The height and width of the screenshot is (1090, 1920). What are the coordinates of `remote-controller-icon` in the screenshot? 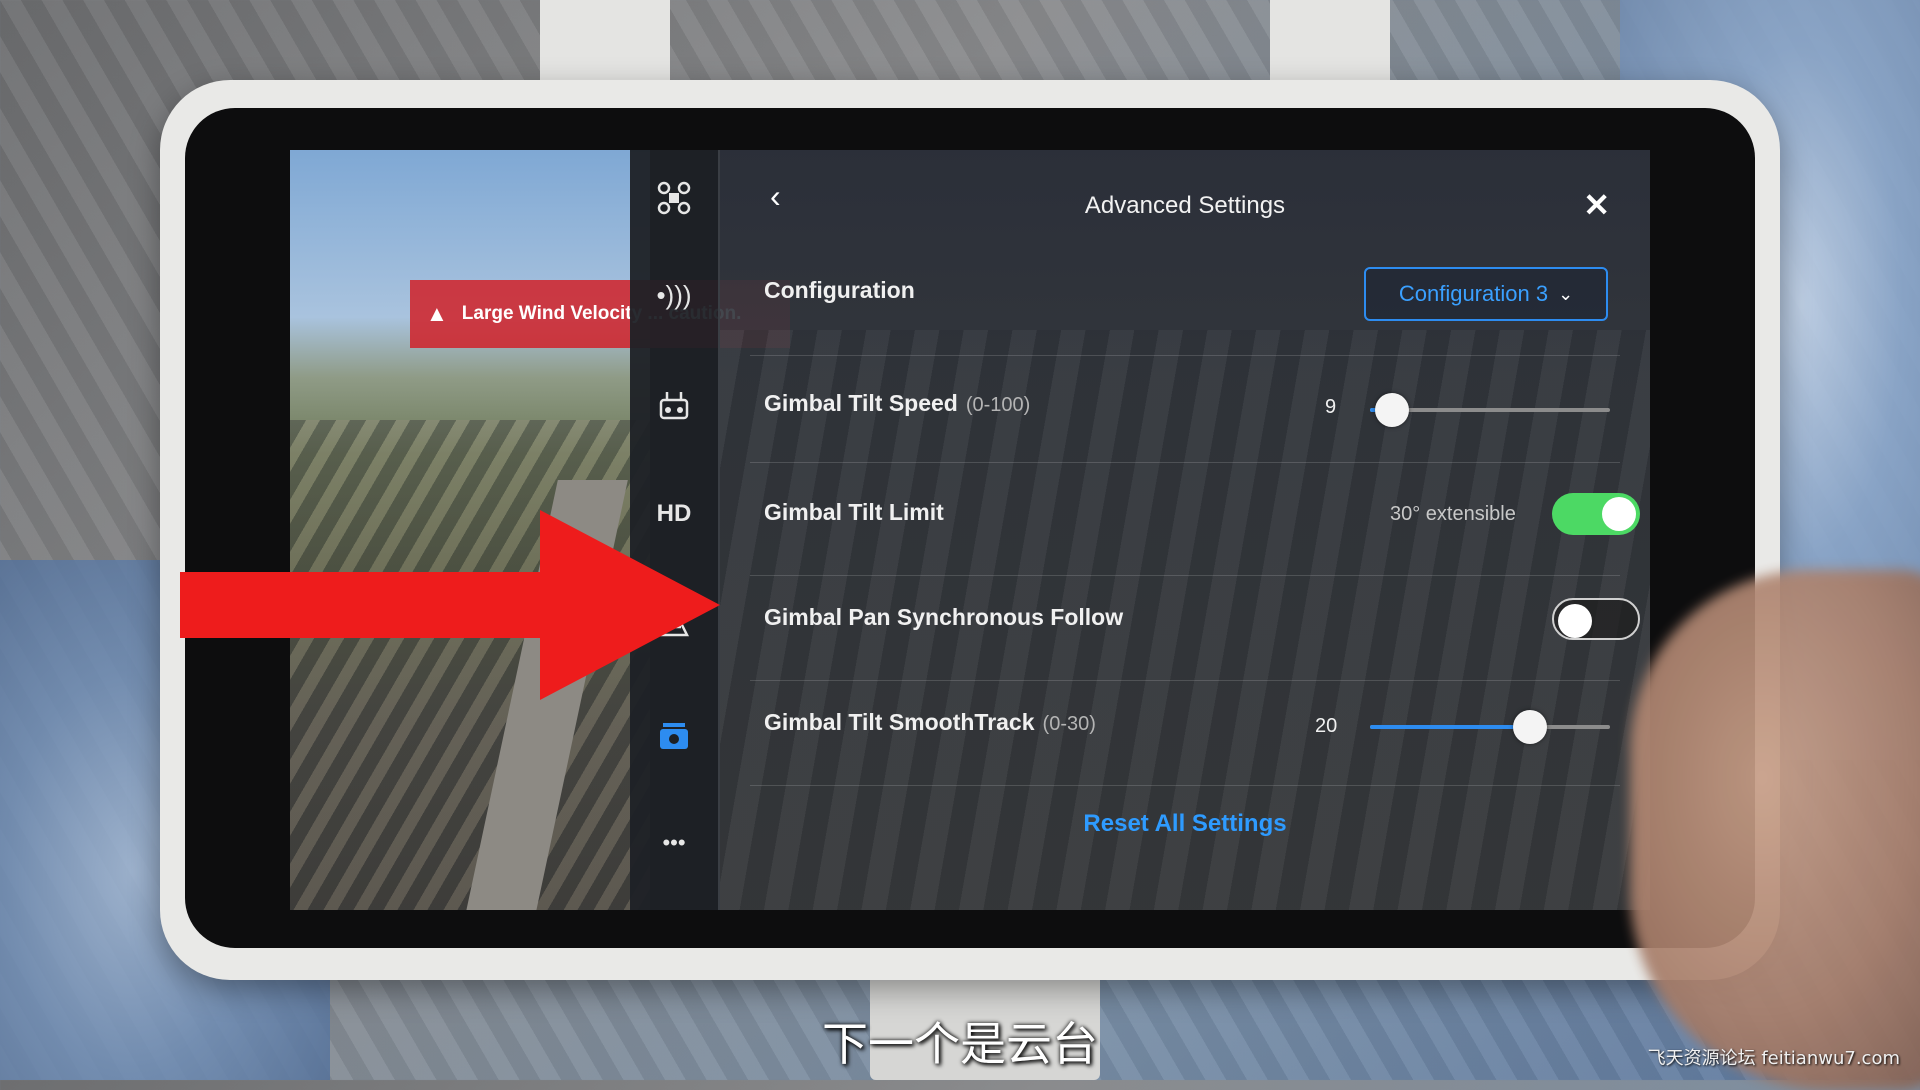 It's located at (674, 408).